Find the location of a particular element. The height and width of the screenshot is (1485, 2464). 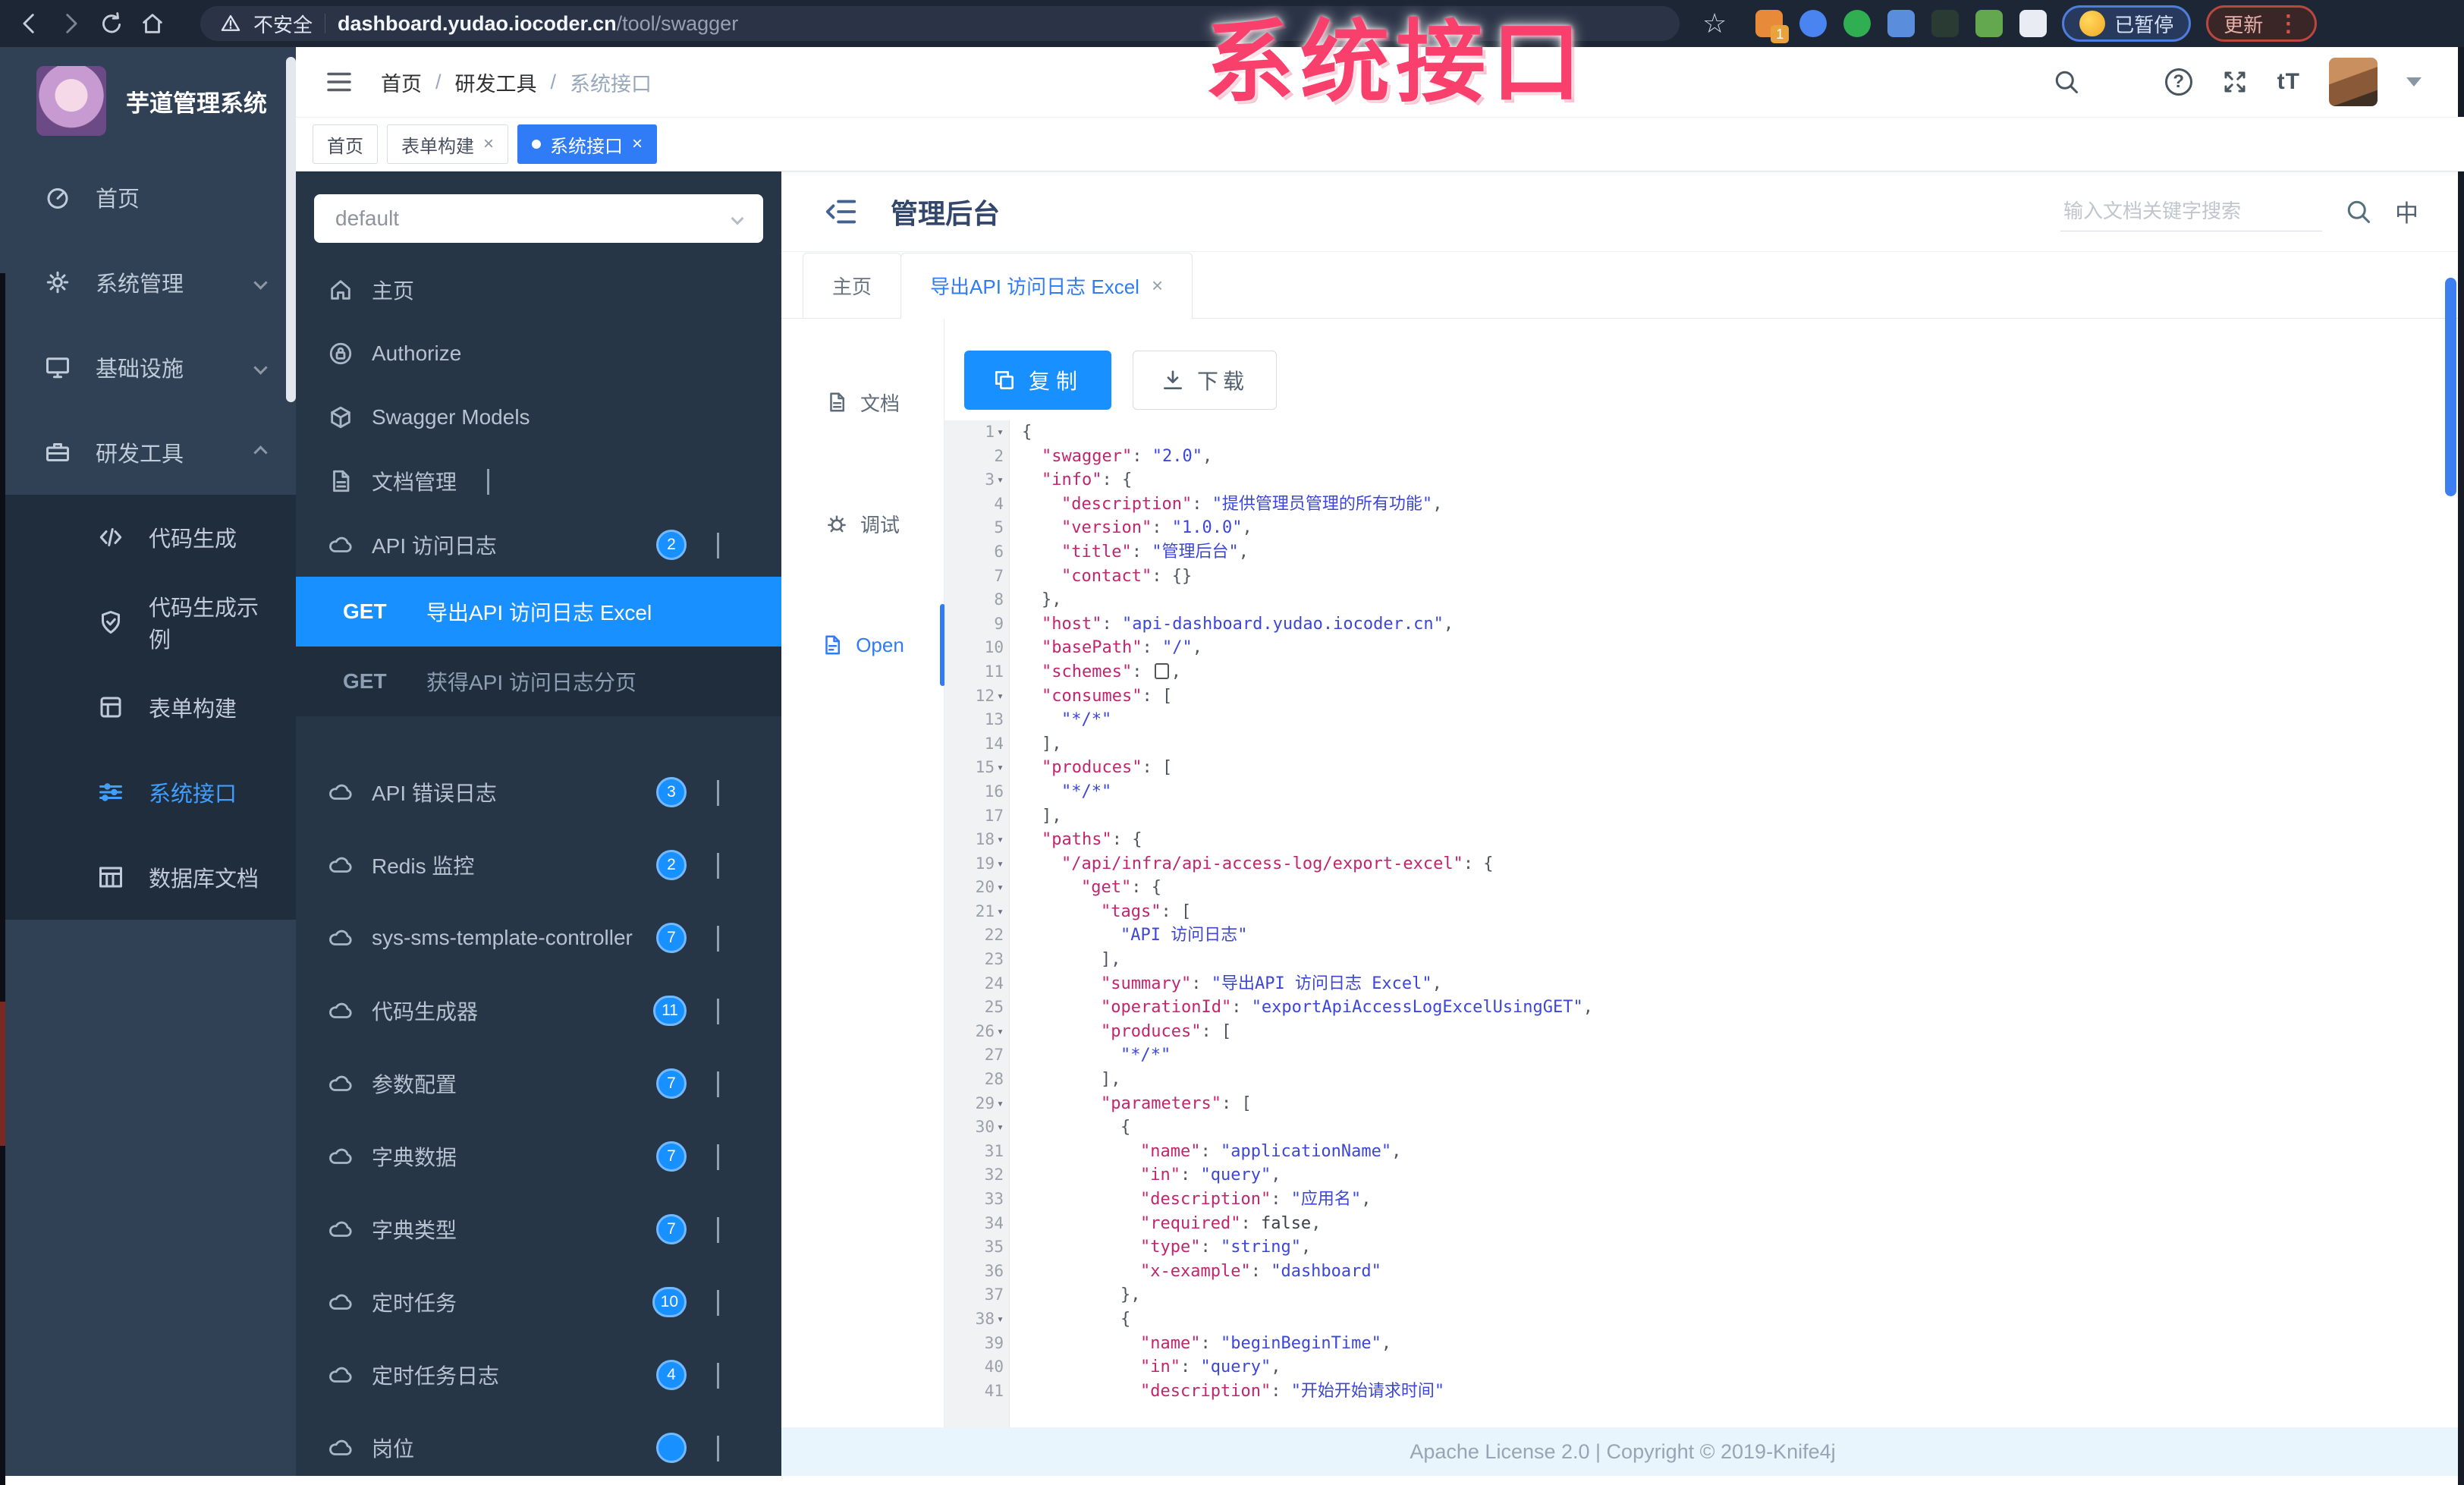

sidebar-subitem-2: 表单构建 is located at coordinates (148, 707).